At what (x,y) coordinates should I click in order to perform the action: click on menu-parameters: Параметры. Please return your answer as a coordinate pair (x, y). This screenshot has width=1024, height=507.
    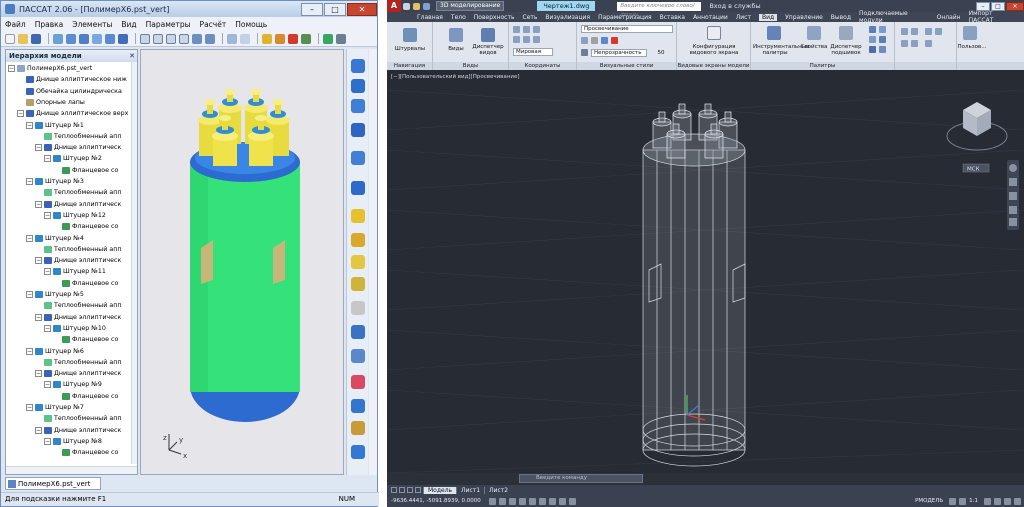
    Looking at the image, I should click on (168, 24).